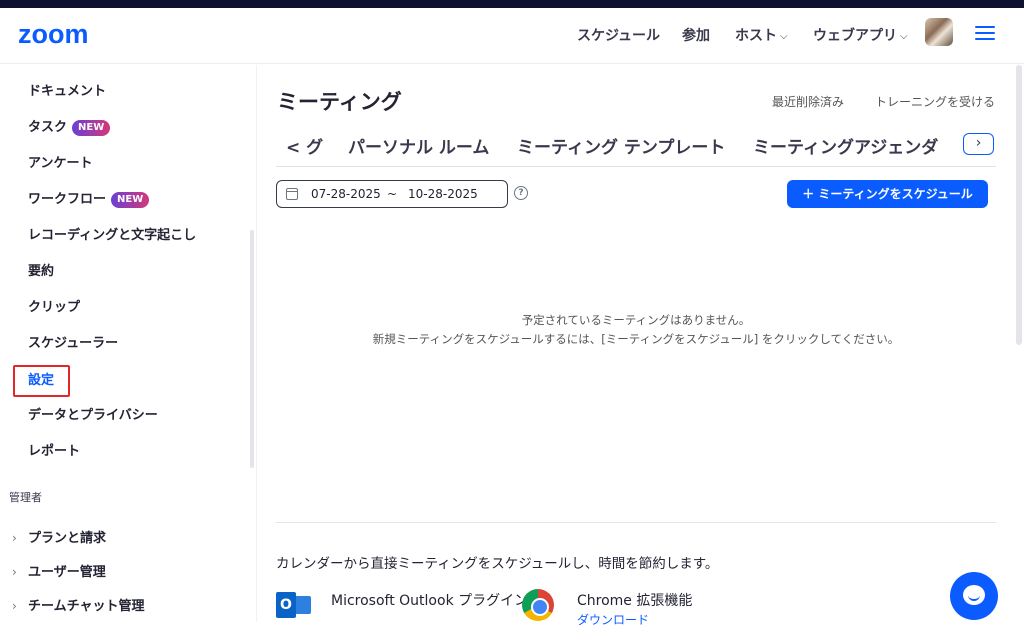 Image resolution: width=1024 pixels, height=628 pixels. I want to click on section-divider, so click(636, 522).